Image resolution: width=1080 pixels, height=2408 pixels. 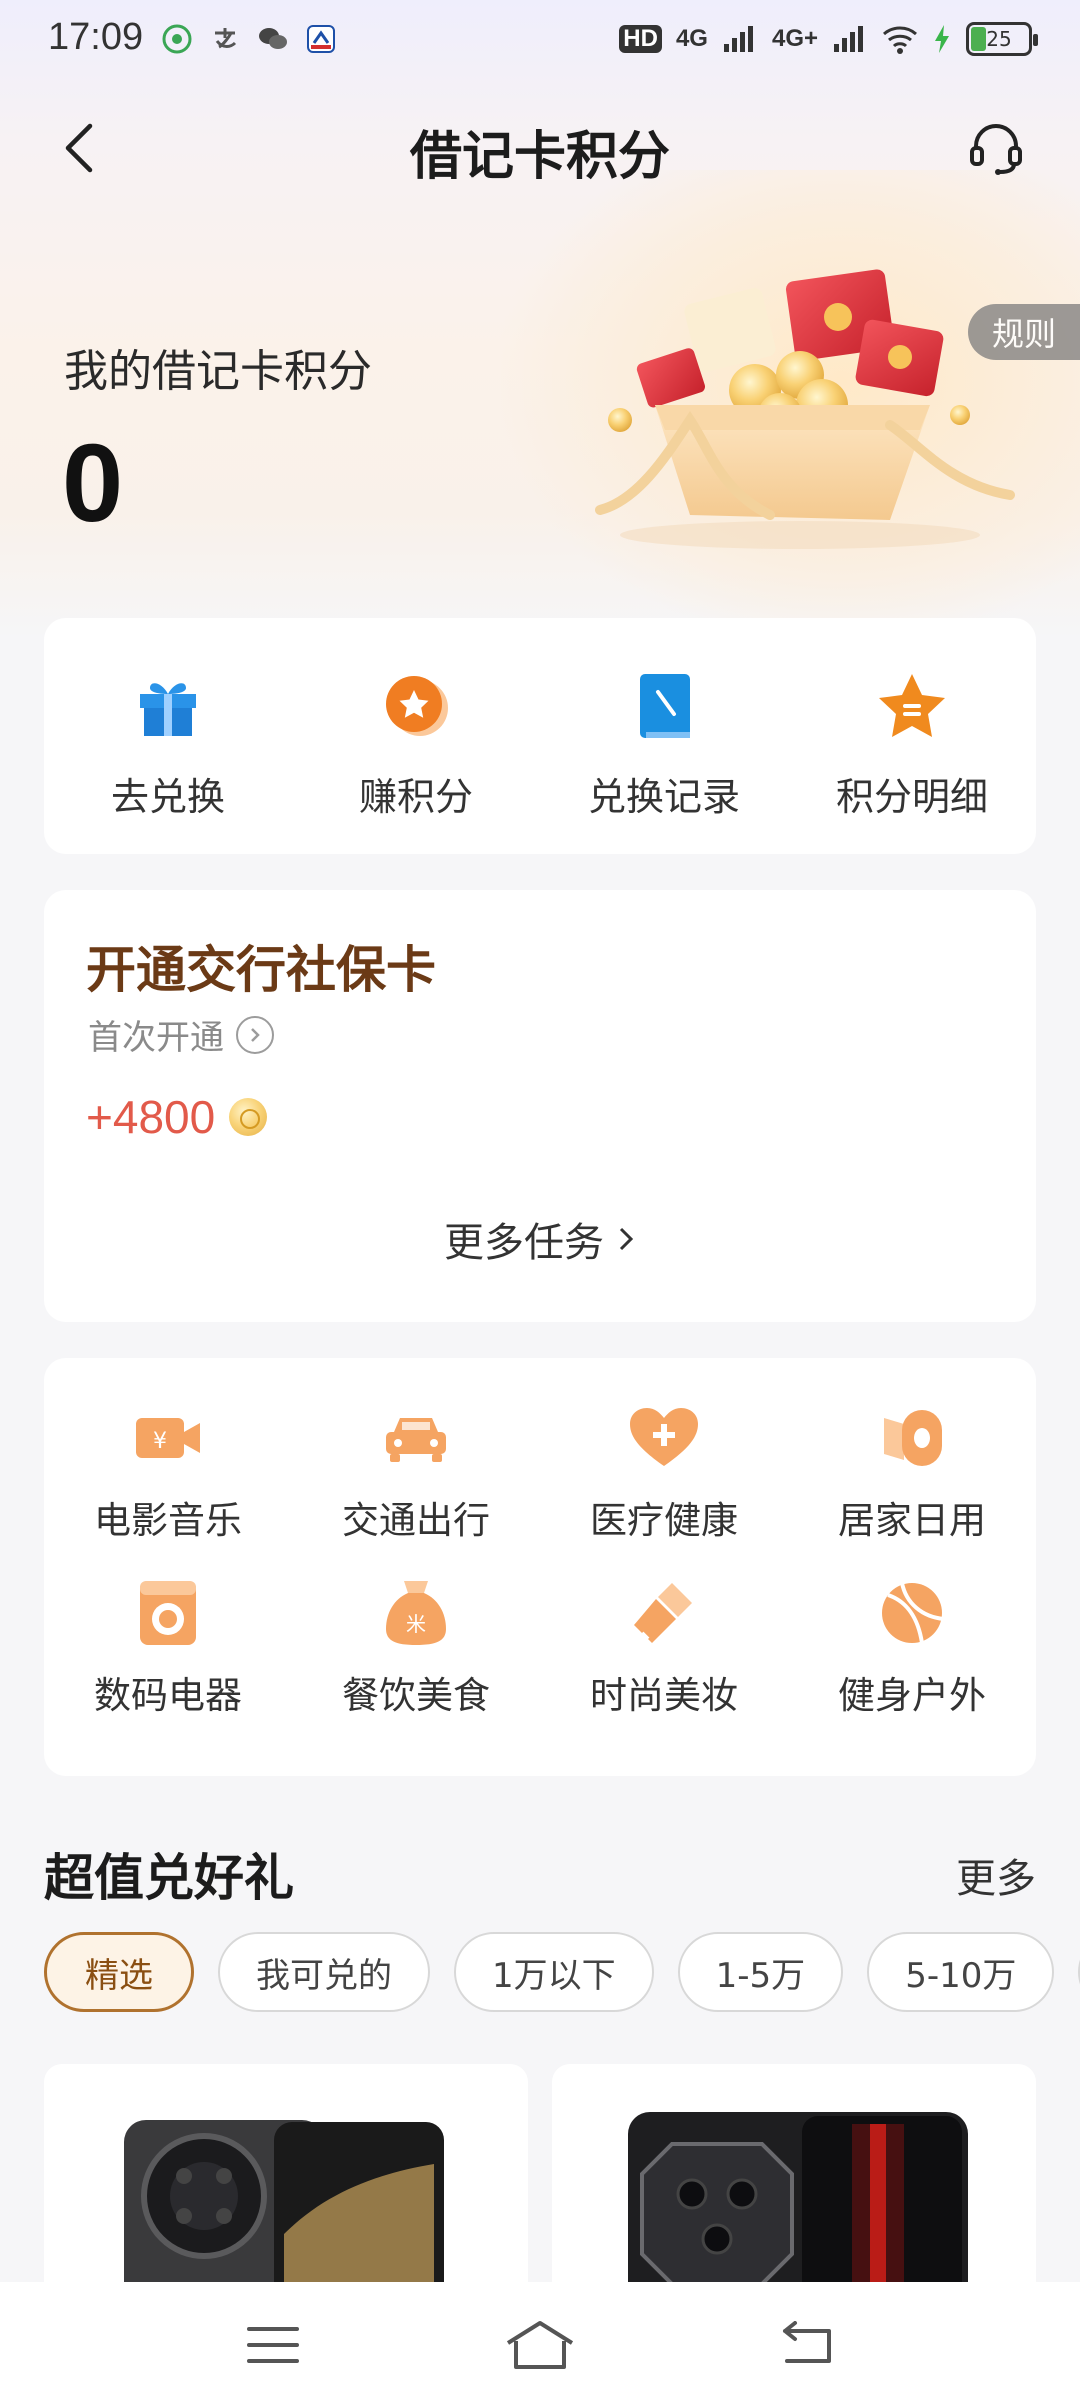 What do you see at coordinates (912, 706) in the screenshot?
I see `star-detail-icon` at bounding box center [912, 706].